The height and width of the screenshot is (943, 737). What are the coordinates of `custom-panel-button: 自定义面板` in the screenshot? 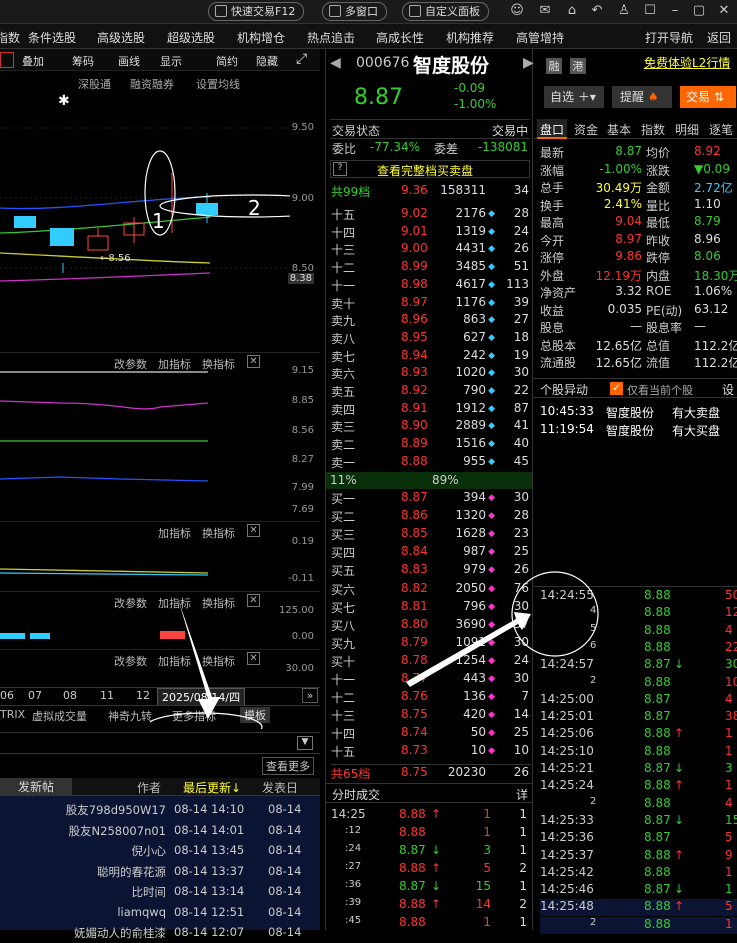 It's located at (445, 11).